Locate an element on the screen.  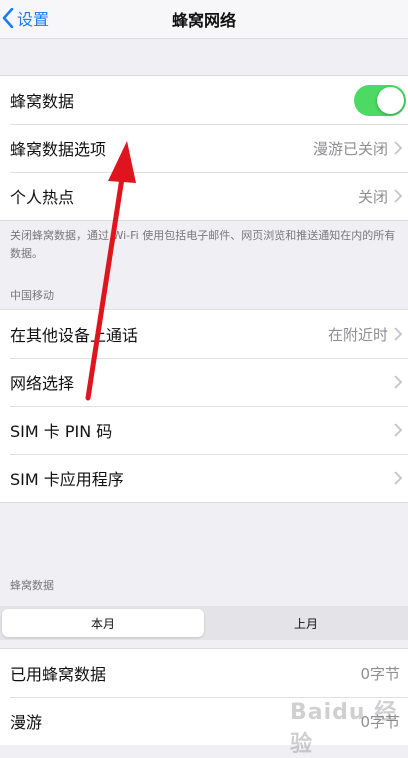
row-sim-pin: SIM 卡 PIN 码 is located at coordinates (204, 430).